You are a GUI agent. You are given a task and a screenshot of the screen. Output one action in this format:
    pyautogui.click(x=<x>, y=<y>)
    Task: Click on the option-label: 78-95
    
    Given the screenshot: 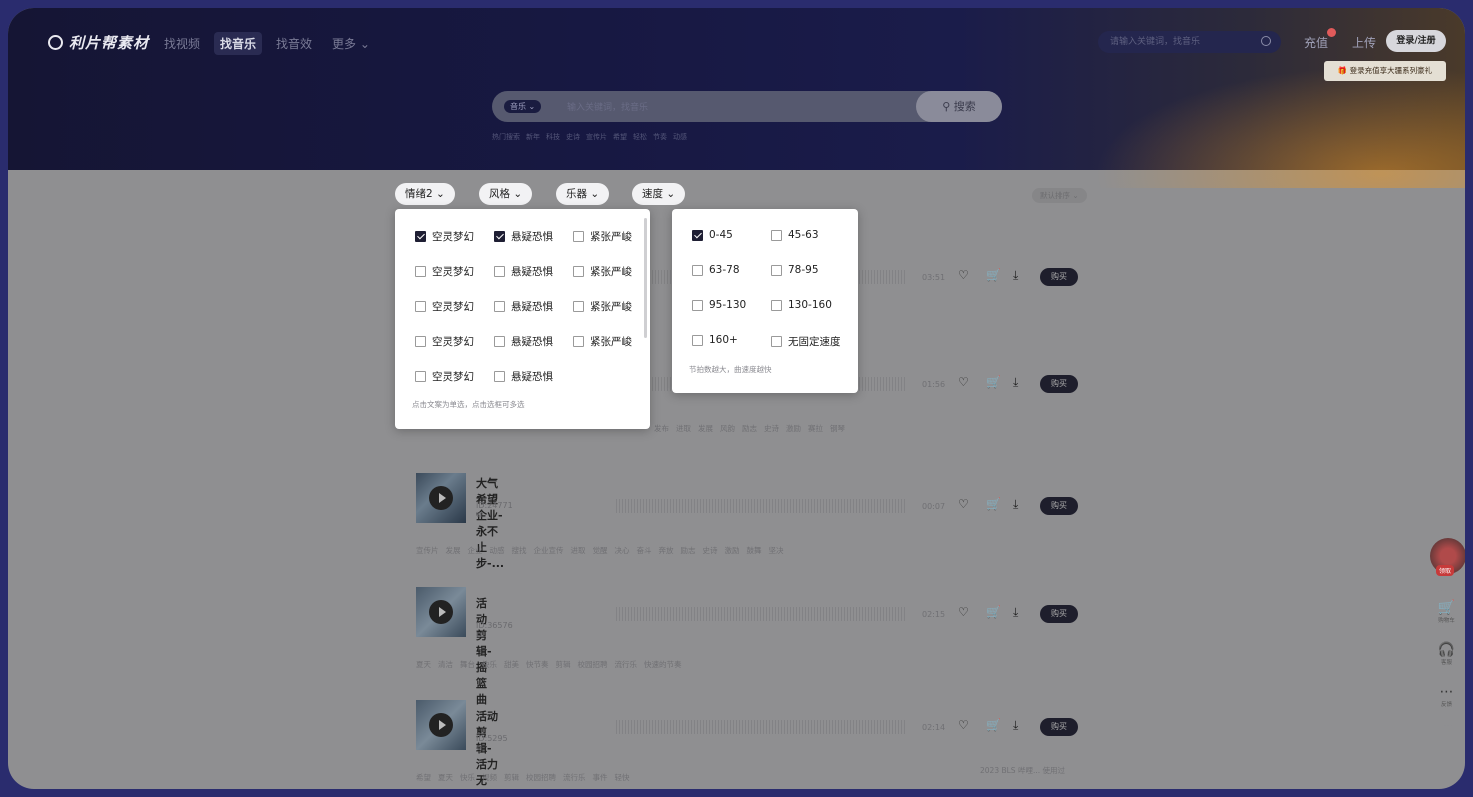 What is the action you would take?
    pyautogui.click(x=803, y=270)
    